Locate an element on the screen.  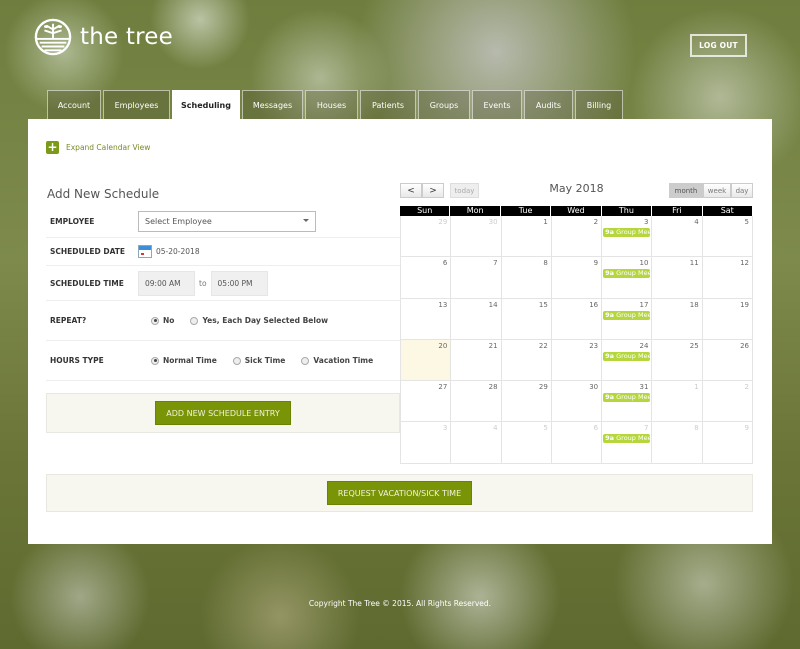
tab-employees: Employees is located at coordinates (136, 104).